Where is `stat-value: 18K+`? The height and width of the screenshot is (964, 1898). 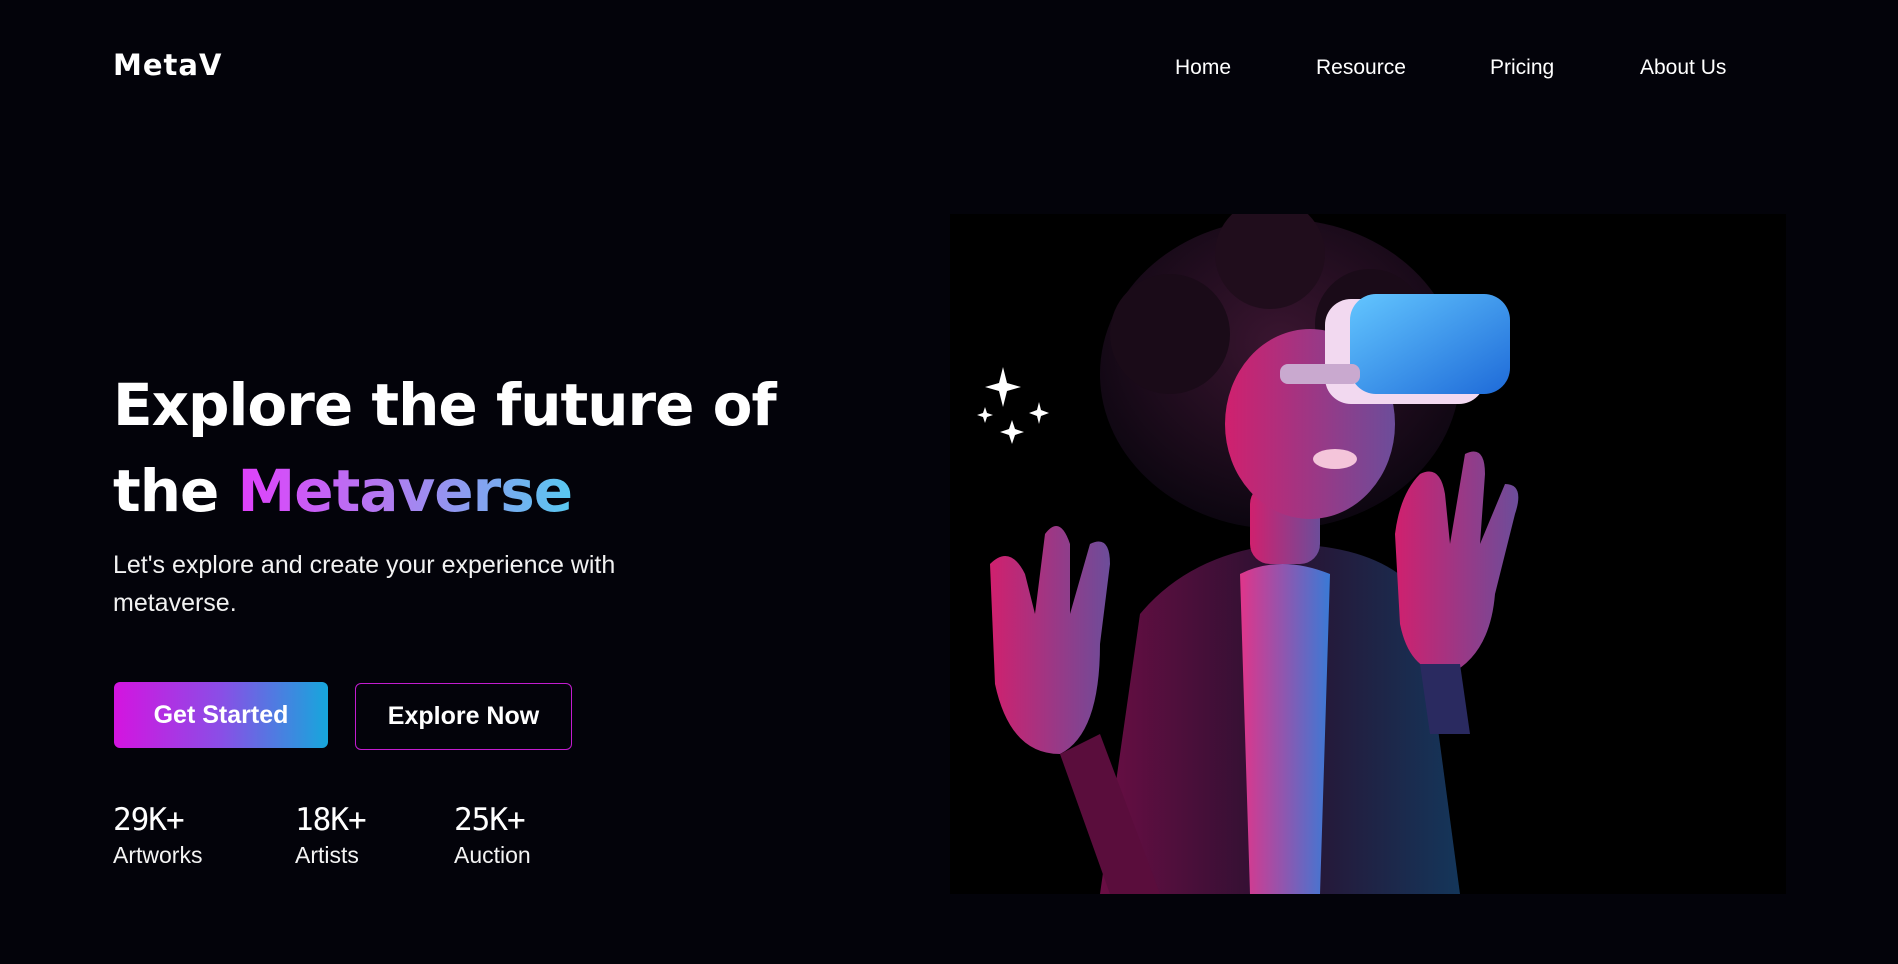
stat-value: 18K+ is located at coordinates (331, 820).